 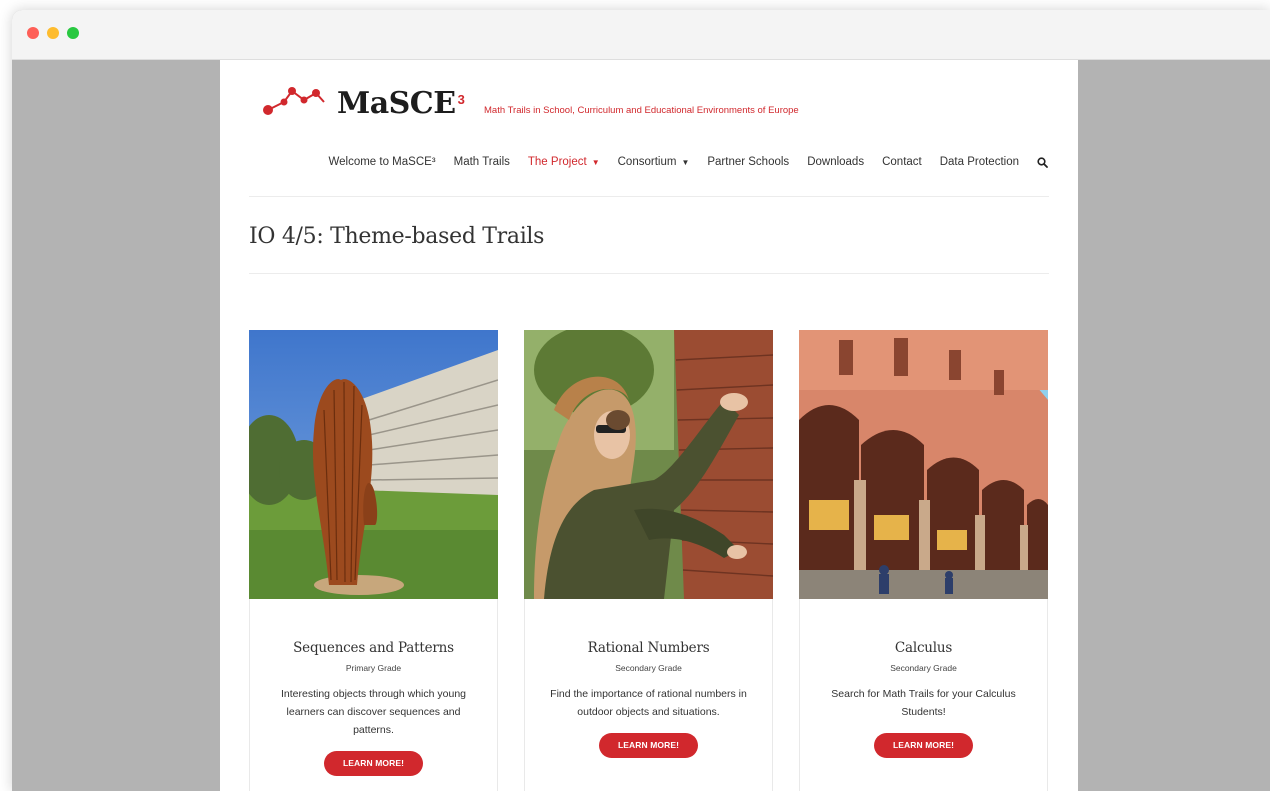 I want to click on page-title: IO 4/5: Theme-based Trails, so click(x=397, y=236).